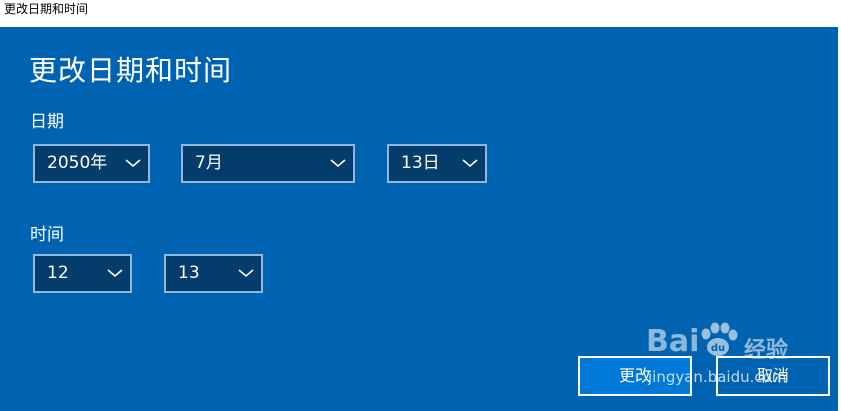 This screenshot has width=841, height=411. What do you see at coordinates (46, 9) in the screenshot?
I see `window-title: 更改日期和时间` at bounding box center [46, 9].